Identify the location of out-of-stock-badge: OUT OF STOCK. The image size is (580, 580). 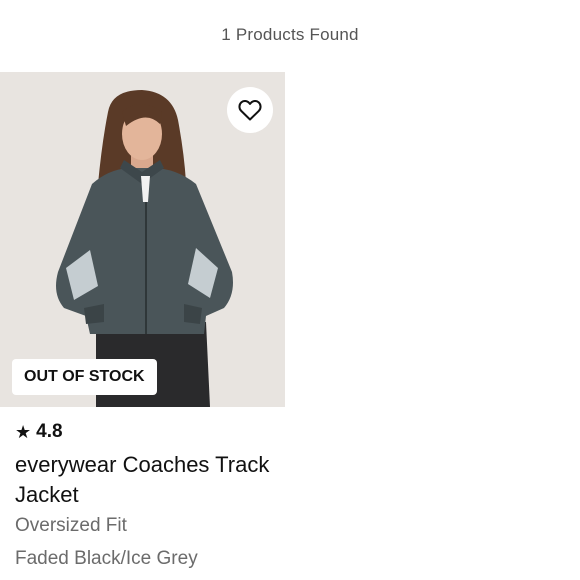
(84, 377).